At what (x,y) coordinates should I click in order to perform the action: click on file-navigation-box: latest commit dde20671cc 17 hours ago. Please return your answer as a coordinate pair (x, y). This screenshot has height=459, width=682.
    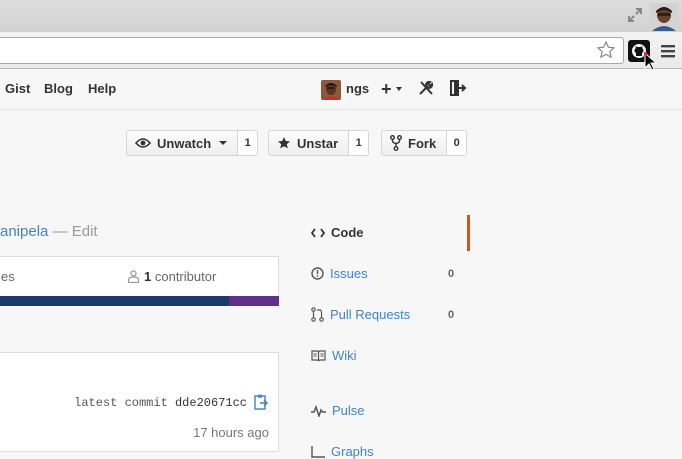
    Looking at the image, I should click on (139, 402).